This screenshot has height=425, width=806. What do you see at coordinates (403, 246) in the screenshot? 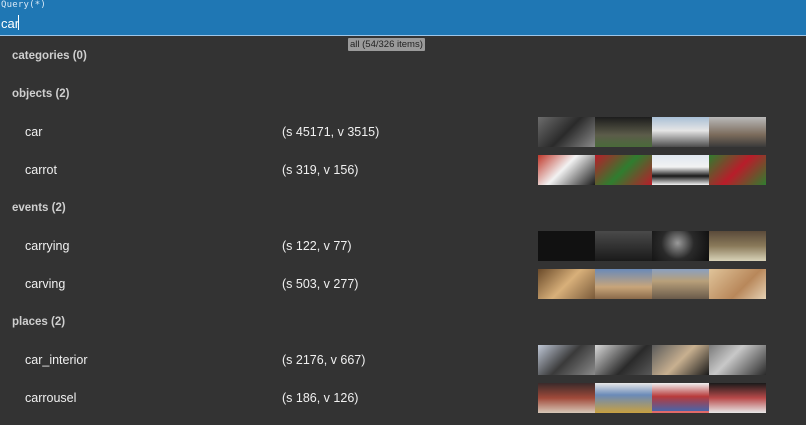
I see `result-row-carrying: carrying (s 122, v 77)` at bounding box center [403, 246].